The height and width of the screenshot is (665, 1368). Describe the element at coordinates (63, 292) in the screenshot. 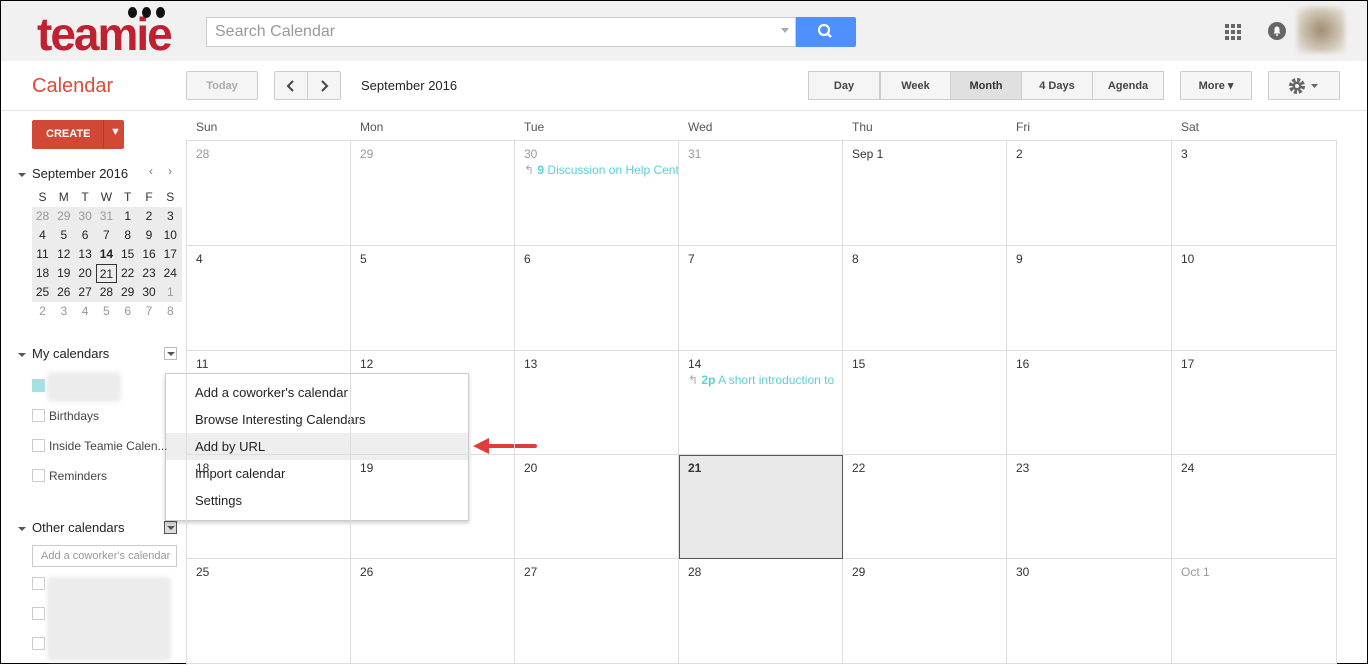

I see `mini-day: 26` at that location.